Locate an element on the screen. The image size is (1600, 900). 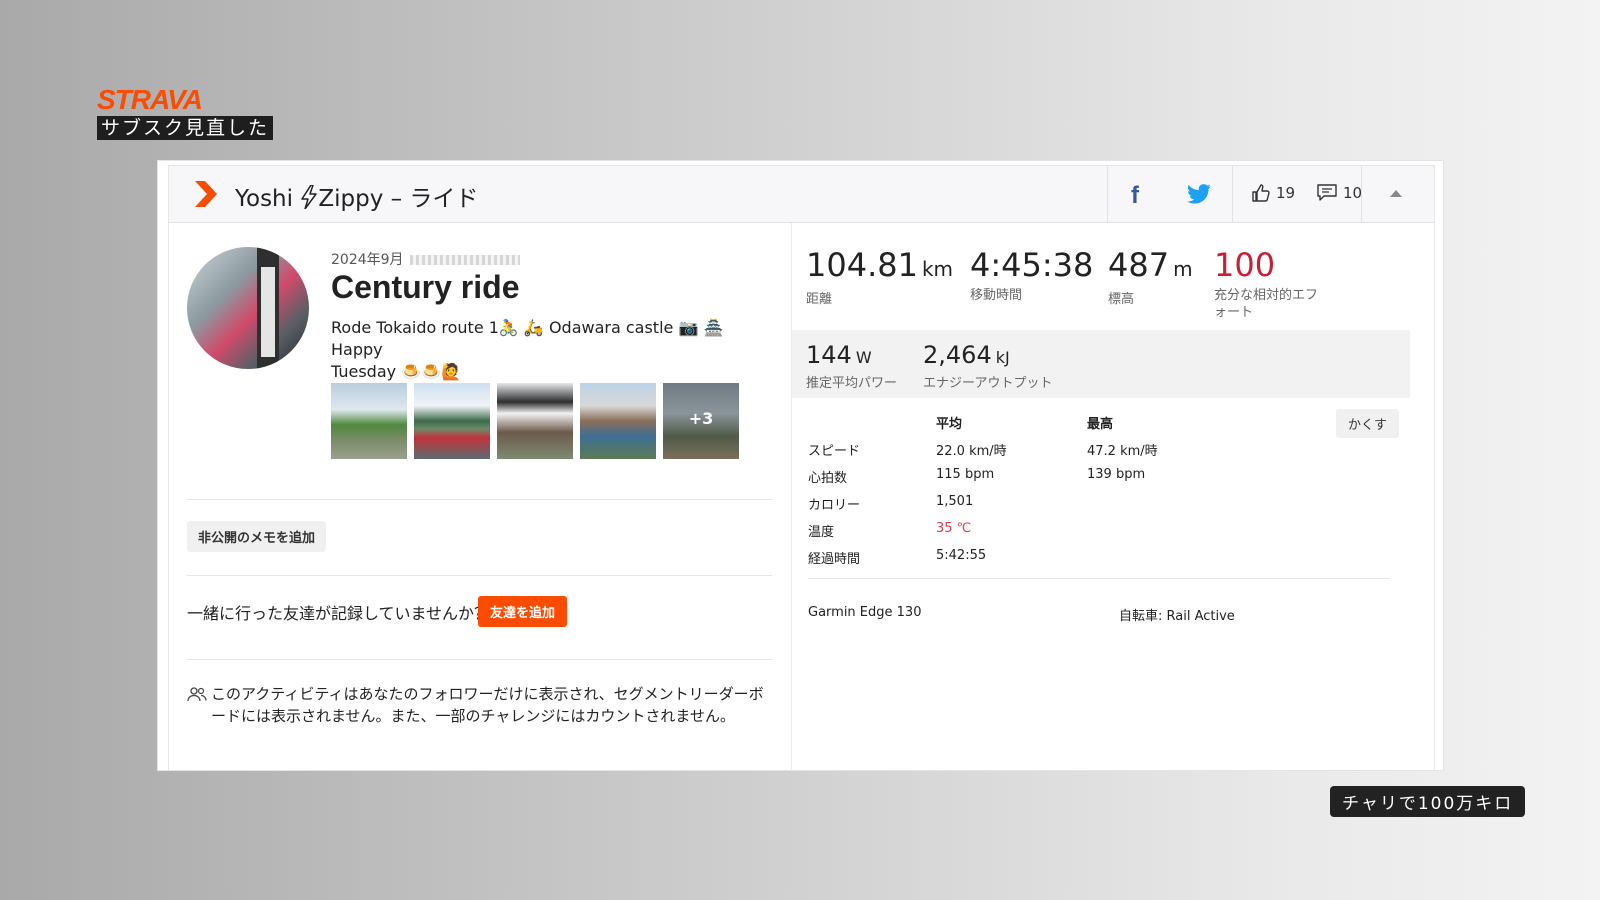
strava-chevron-icon is located at coordinates (206, 194).